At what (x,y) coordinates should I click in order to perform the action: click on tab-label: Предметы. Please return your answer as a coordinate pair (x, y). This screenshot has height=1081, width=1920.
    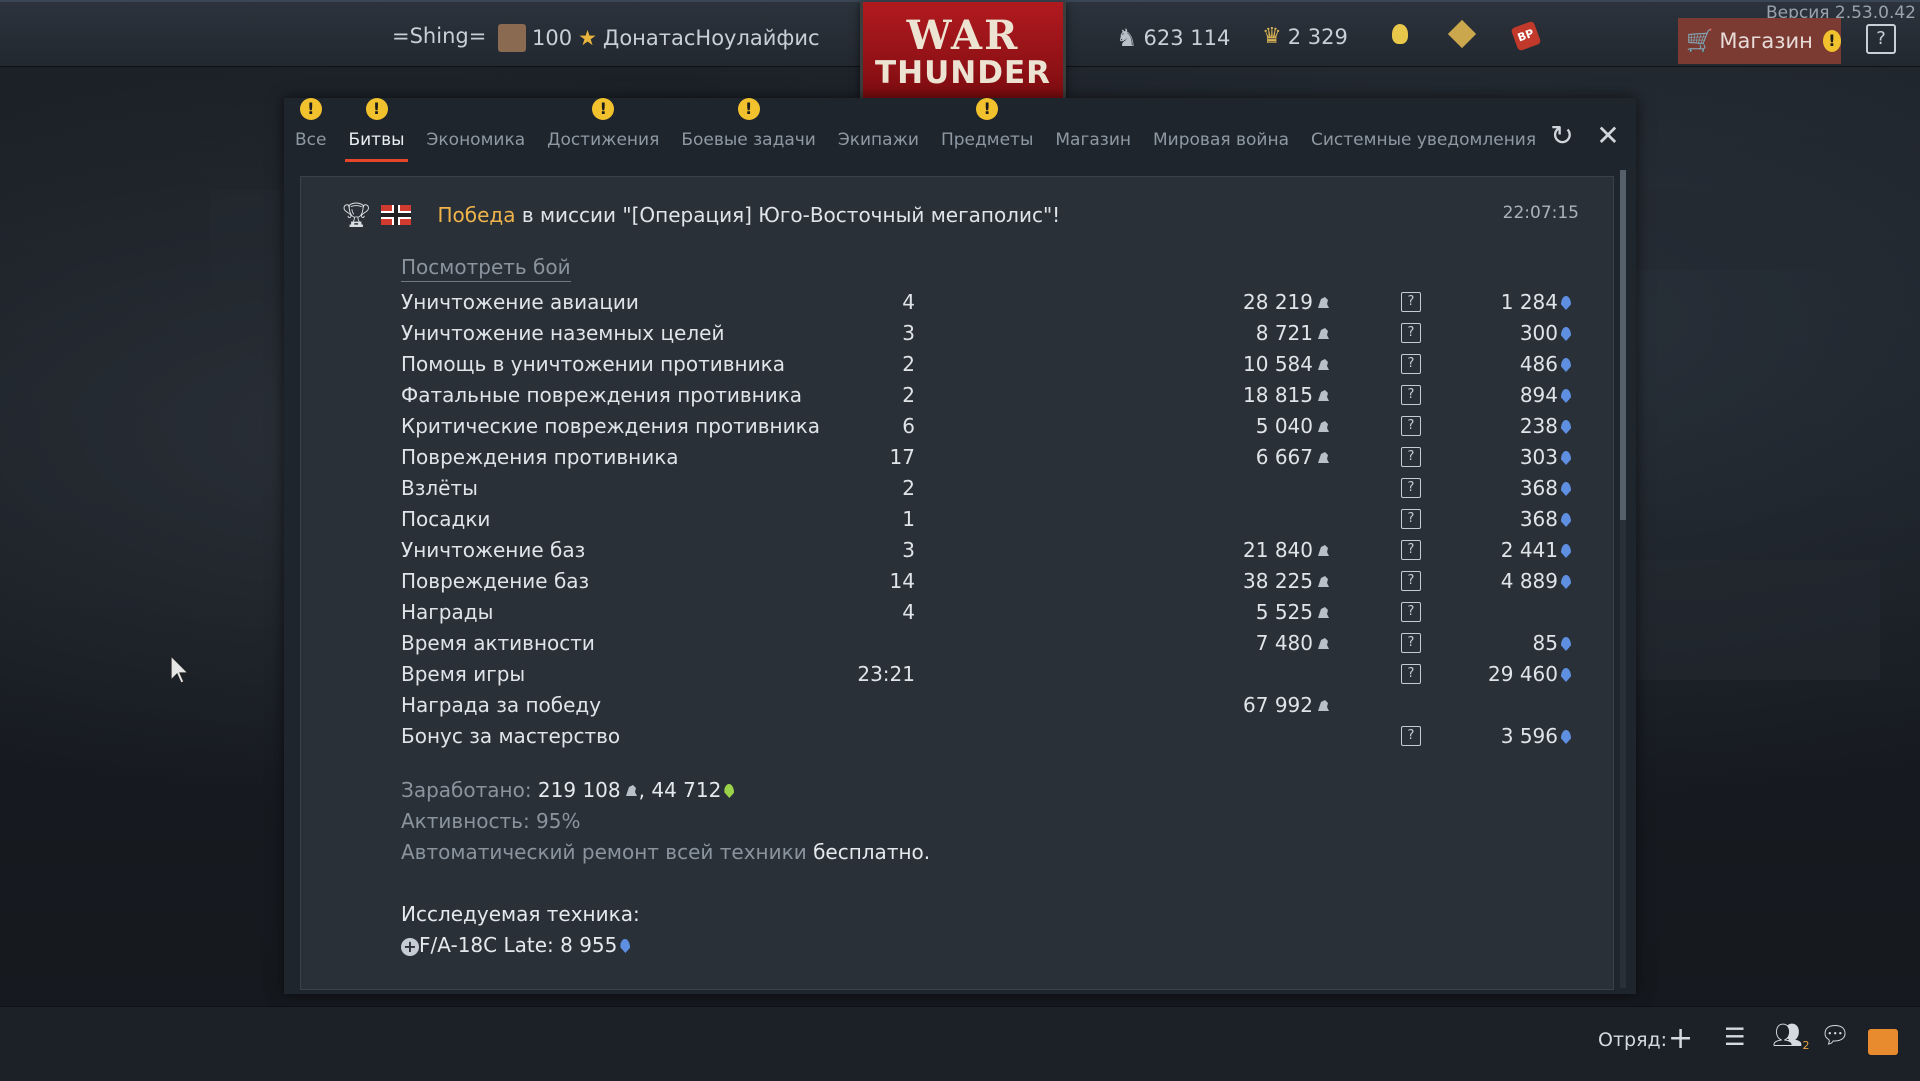
    Looking at the image, I should click on (987, 140).